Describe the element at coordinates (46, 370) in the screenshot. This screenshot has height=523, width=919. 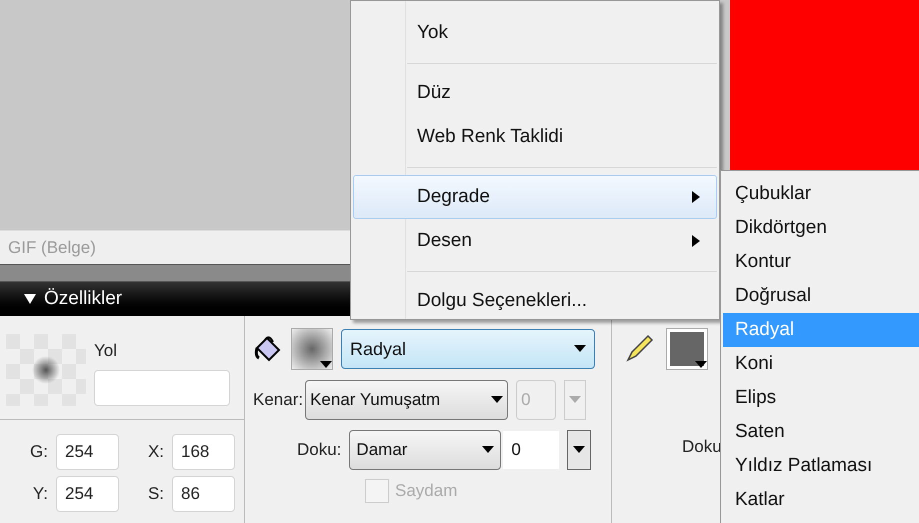
I see `object-preview-icon` at that location.